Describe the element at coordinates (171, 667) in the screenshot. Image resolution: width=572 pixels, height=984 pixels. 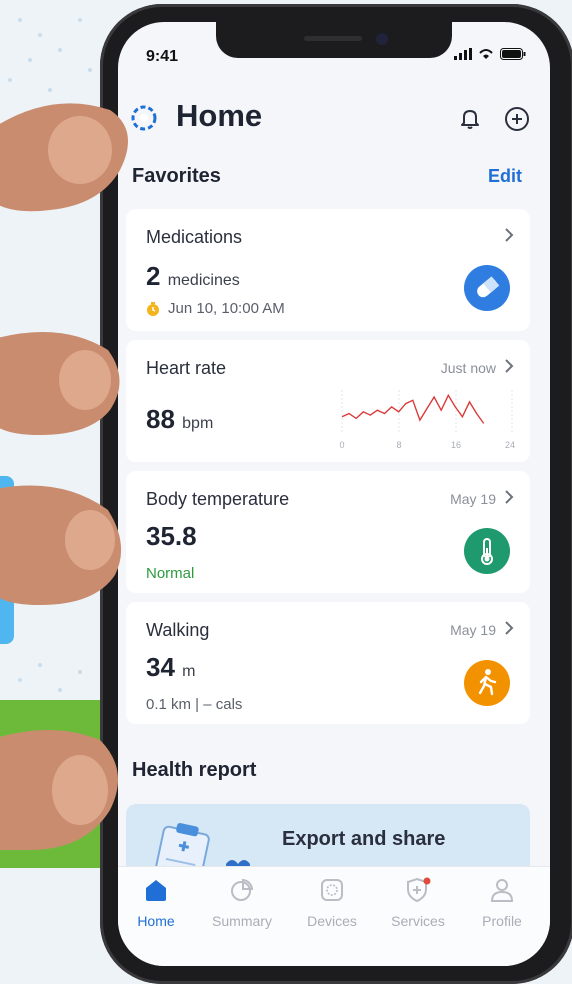
I see `walking-value: 34 m` at that location.